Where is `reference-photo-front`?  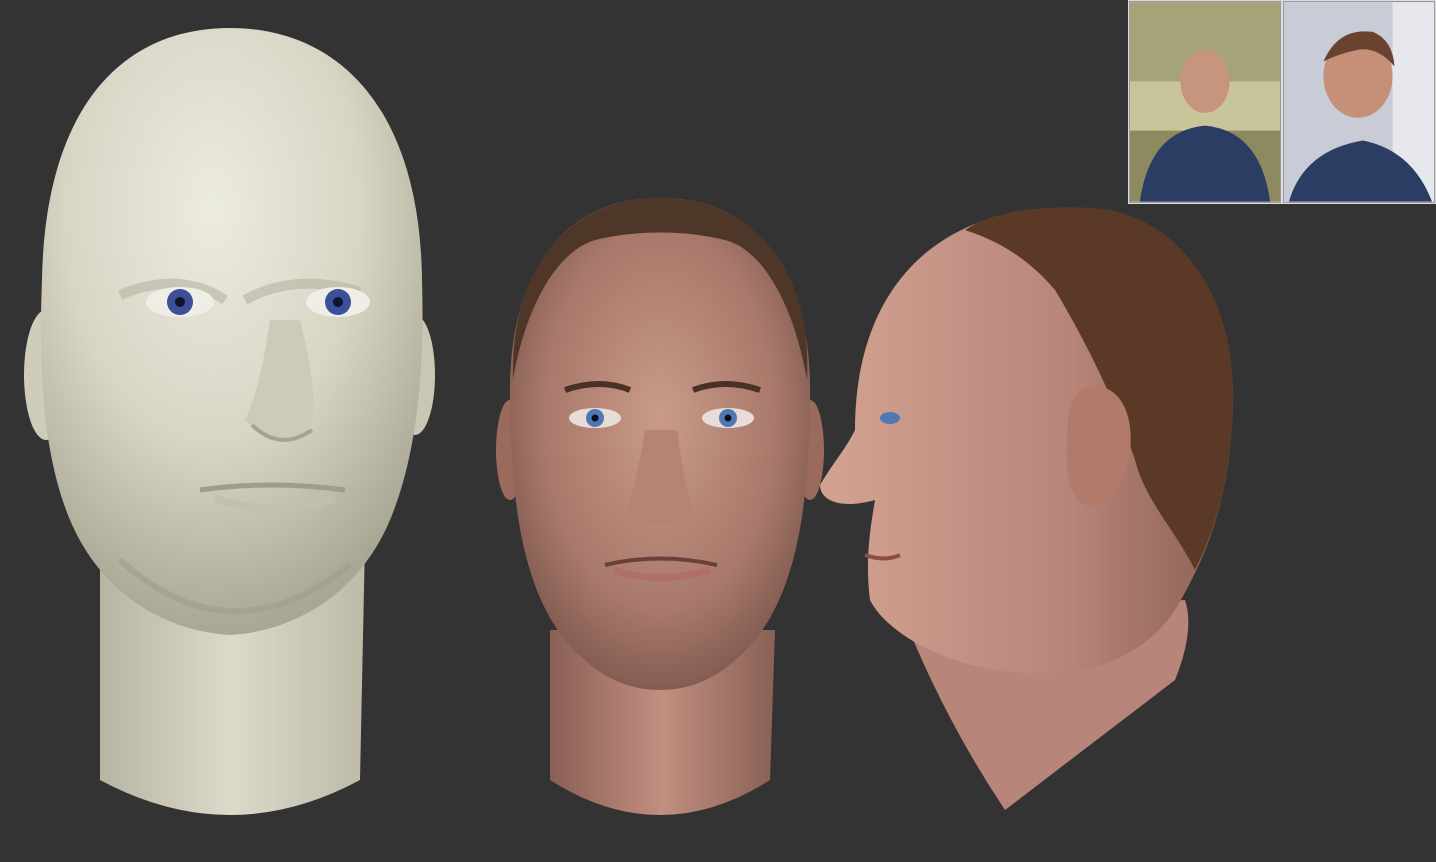
reference-photo-front is located at coordinates (1205, 102).